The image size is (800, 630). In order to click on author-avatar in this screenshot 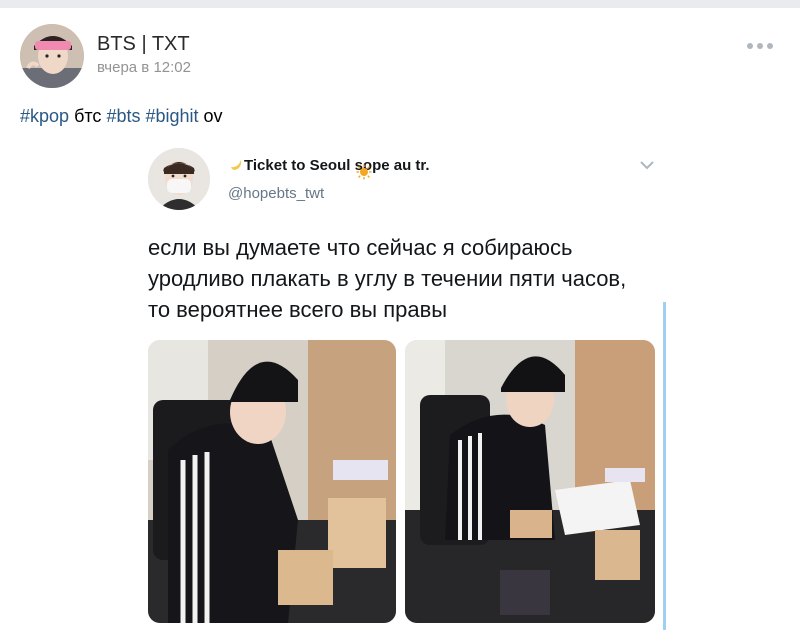, I will do `click(52, 56)`.